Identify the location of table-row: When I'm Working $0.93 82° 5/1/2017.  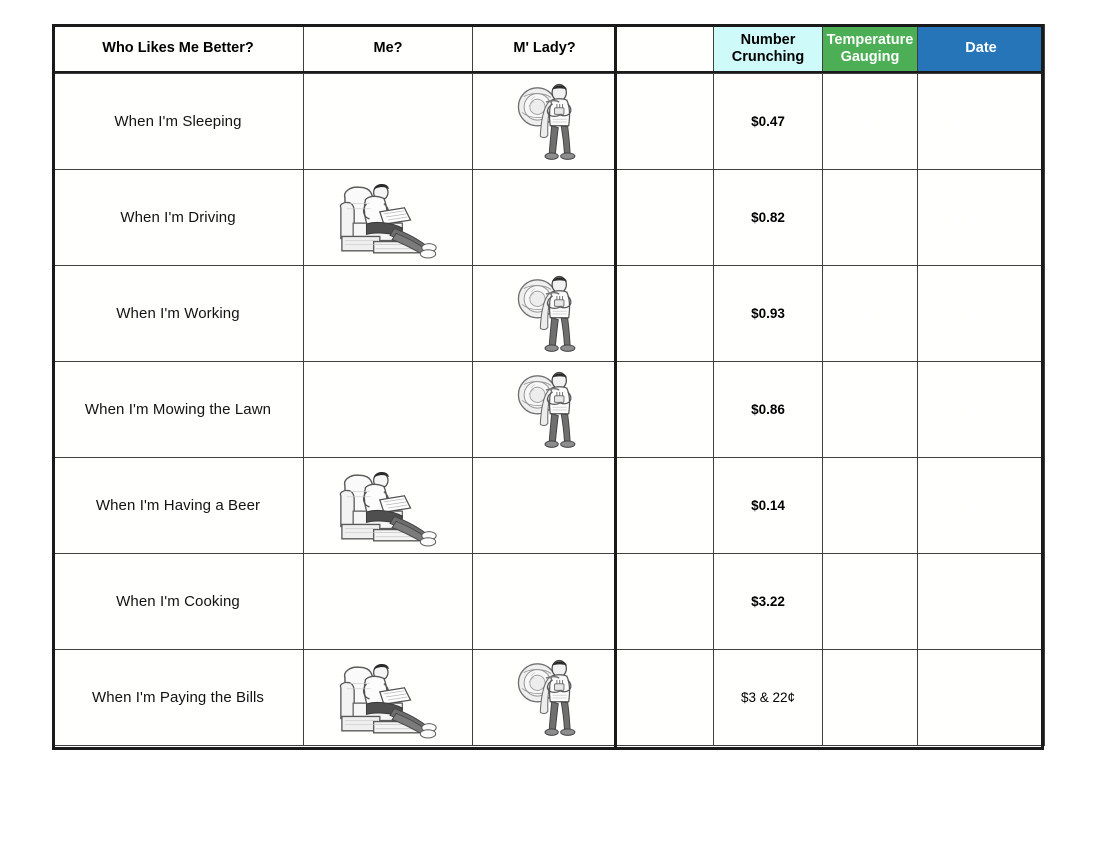
(548, 313).